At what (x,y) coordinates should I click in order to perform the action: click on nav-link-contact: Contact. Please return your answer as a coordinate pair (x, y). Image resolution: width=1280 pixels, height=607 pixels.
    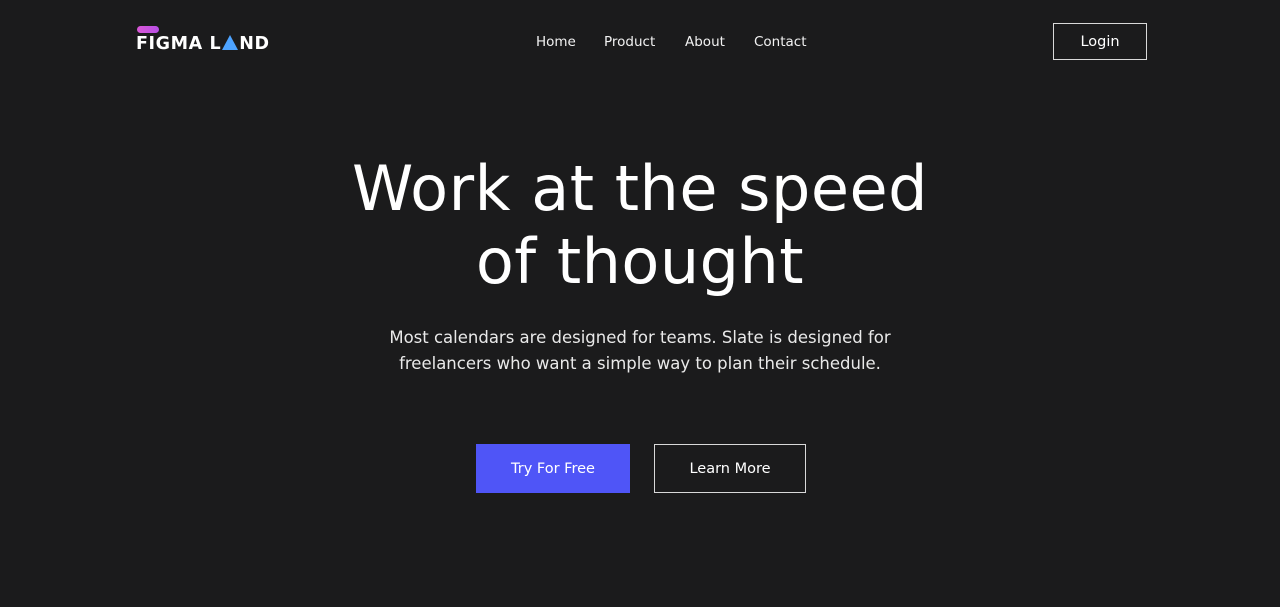
    Looking at the image, I should click on (780, 42).